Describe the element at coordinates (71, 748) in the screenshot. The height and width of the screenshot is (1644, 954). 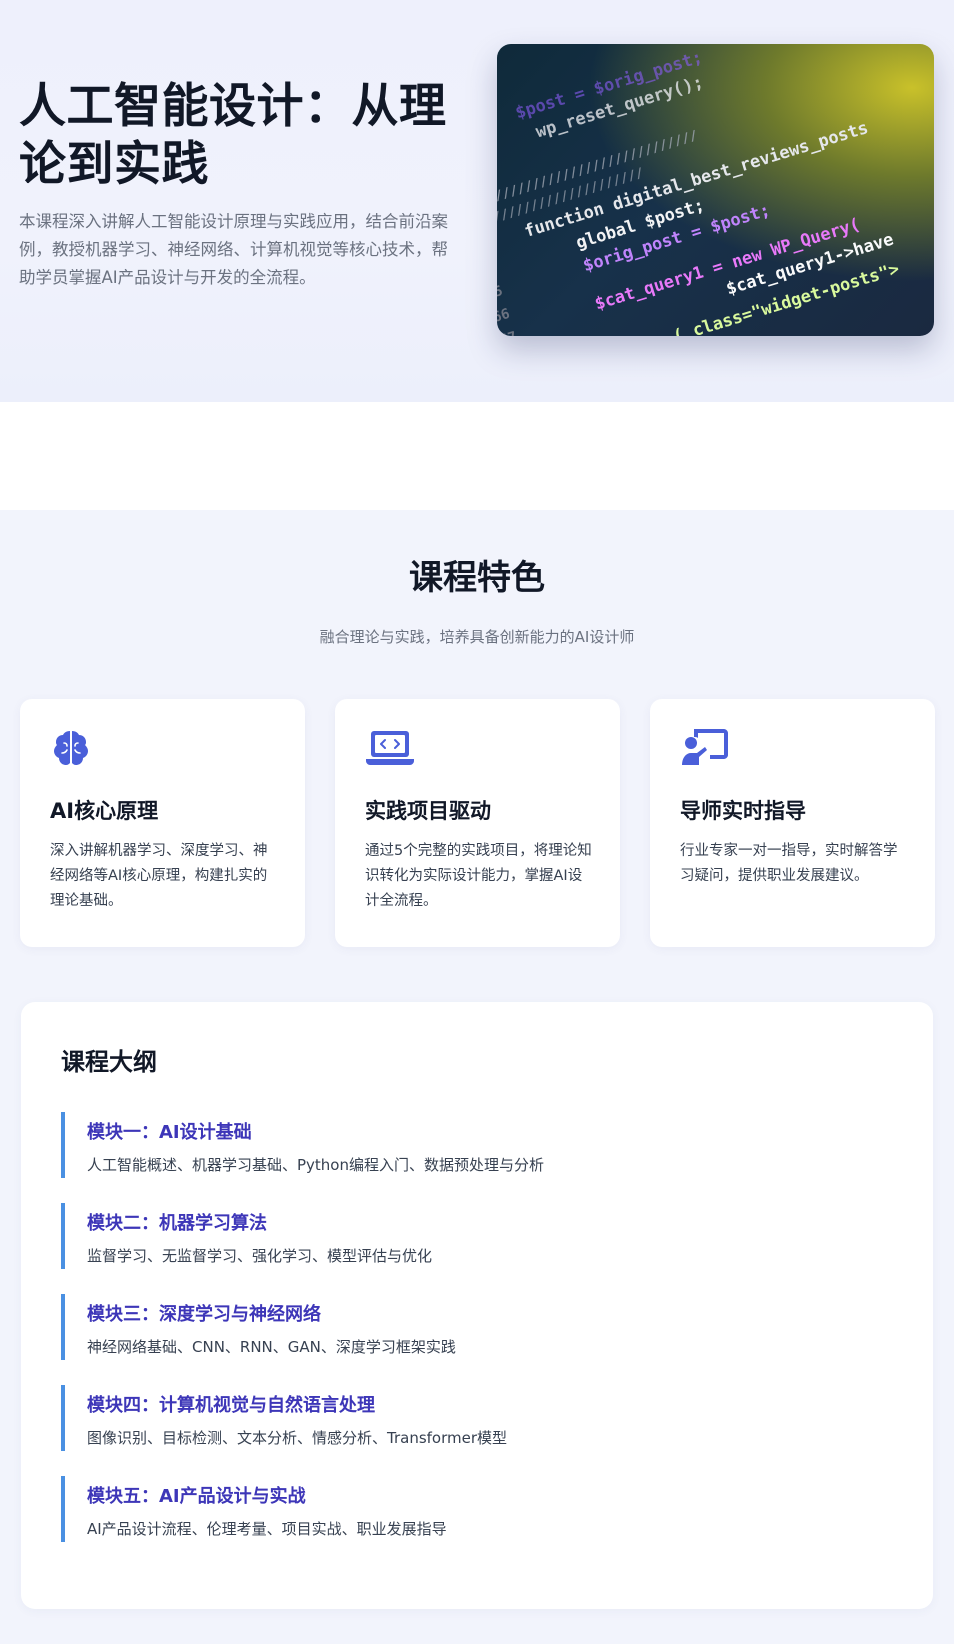
I see `brain-icon` at that location.